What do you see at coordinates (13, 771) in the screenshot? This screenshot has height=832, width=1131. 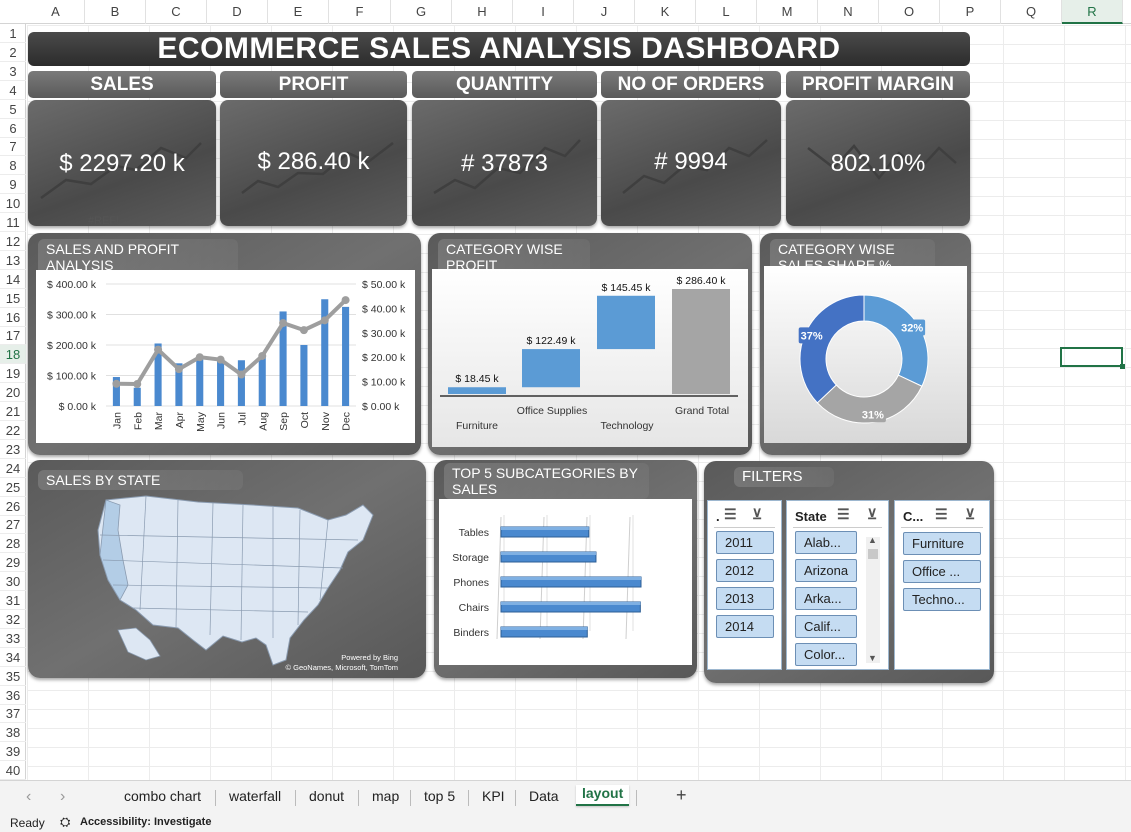 I see `row-header-40: 40` at bounding box center [13, 771].